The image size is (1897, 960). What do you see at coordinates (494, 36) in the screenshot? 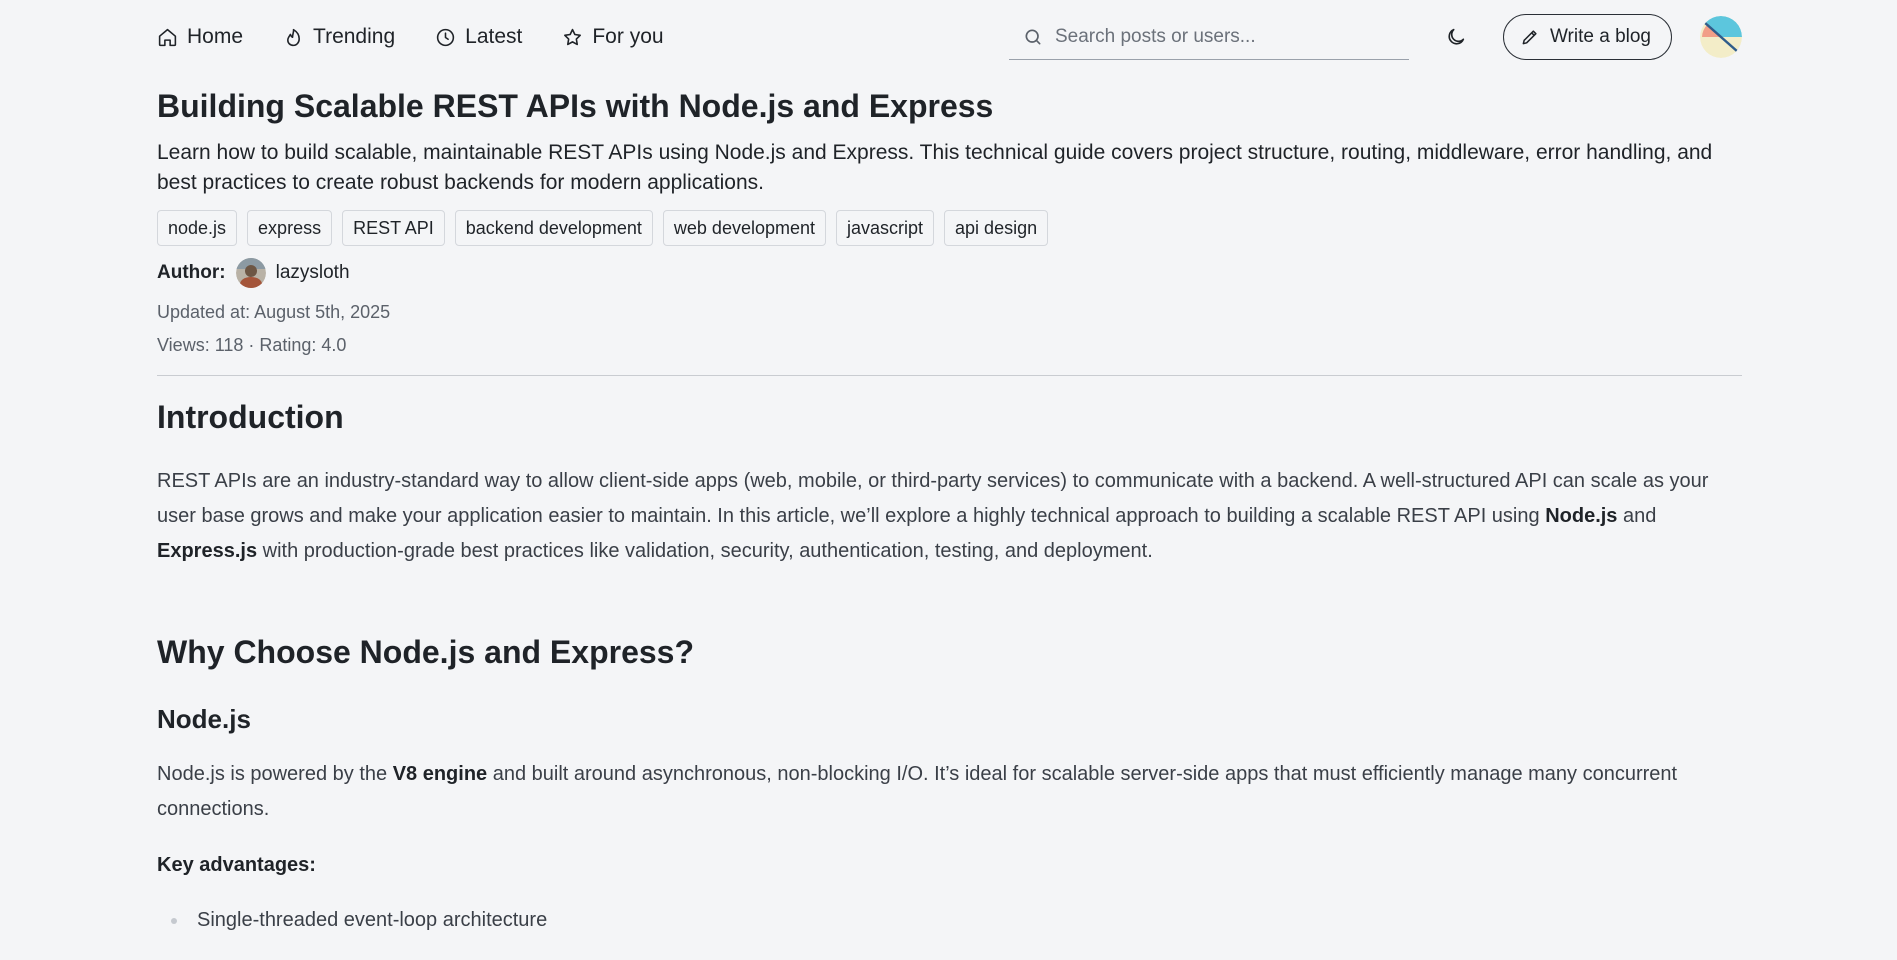
I see `nav-latest-label: Latest` at bounding box center [494, 36].